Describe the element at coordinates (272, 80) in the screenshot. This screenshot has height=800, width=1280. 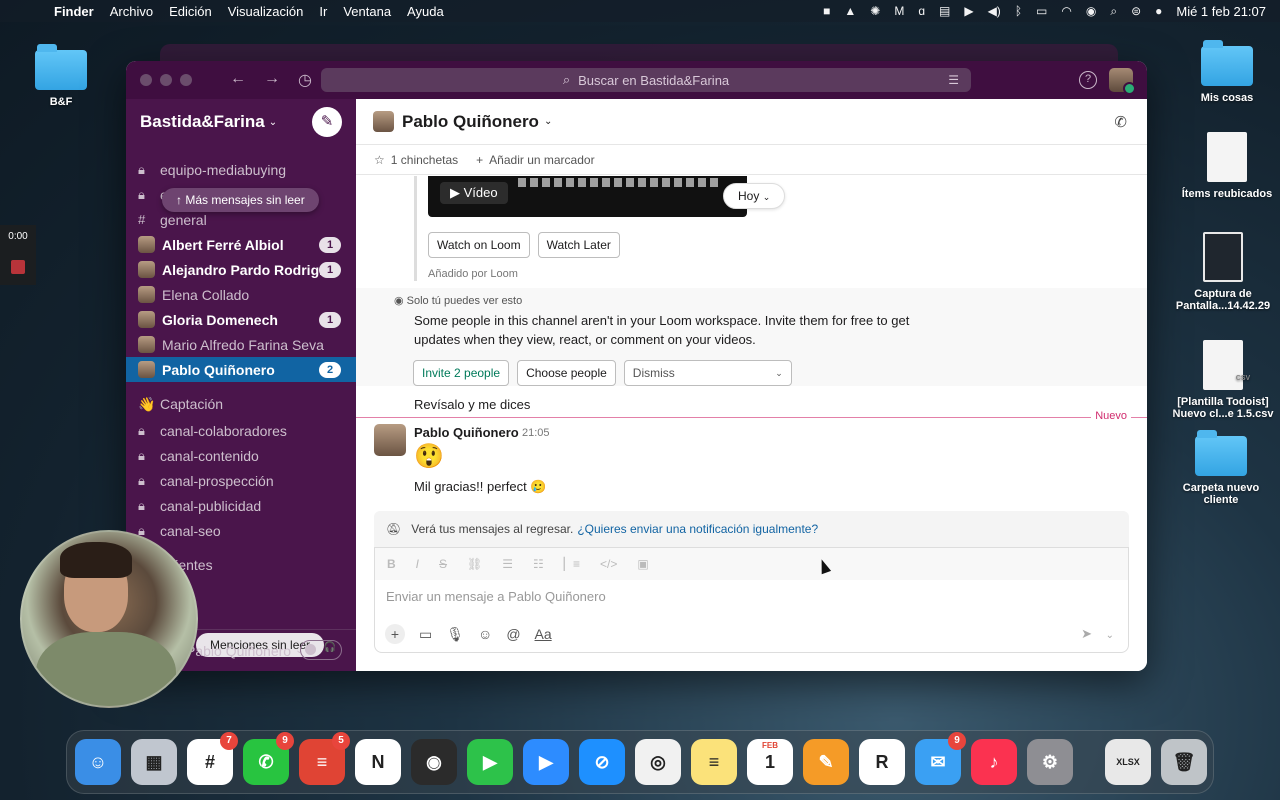
I see `forward-arrow-icon: →` at that location.